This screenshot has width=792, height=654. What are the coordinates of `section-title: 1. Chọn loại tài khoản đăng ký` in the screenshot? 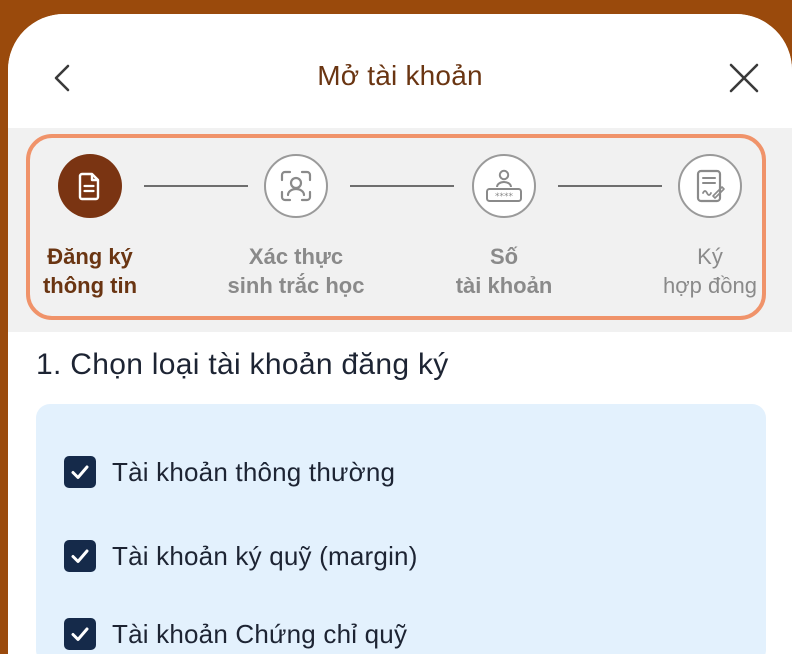 It's located at (242, 364).